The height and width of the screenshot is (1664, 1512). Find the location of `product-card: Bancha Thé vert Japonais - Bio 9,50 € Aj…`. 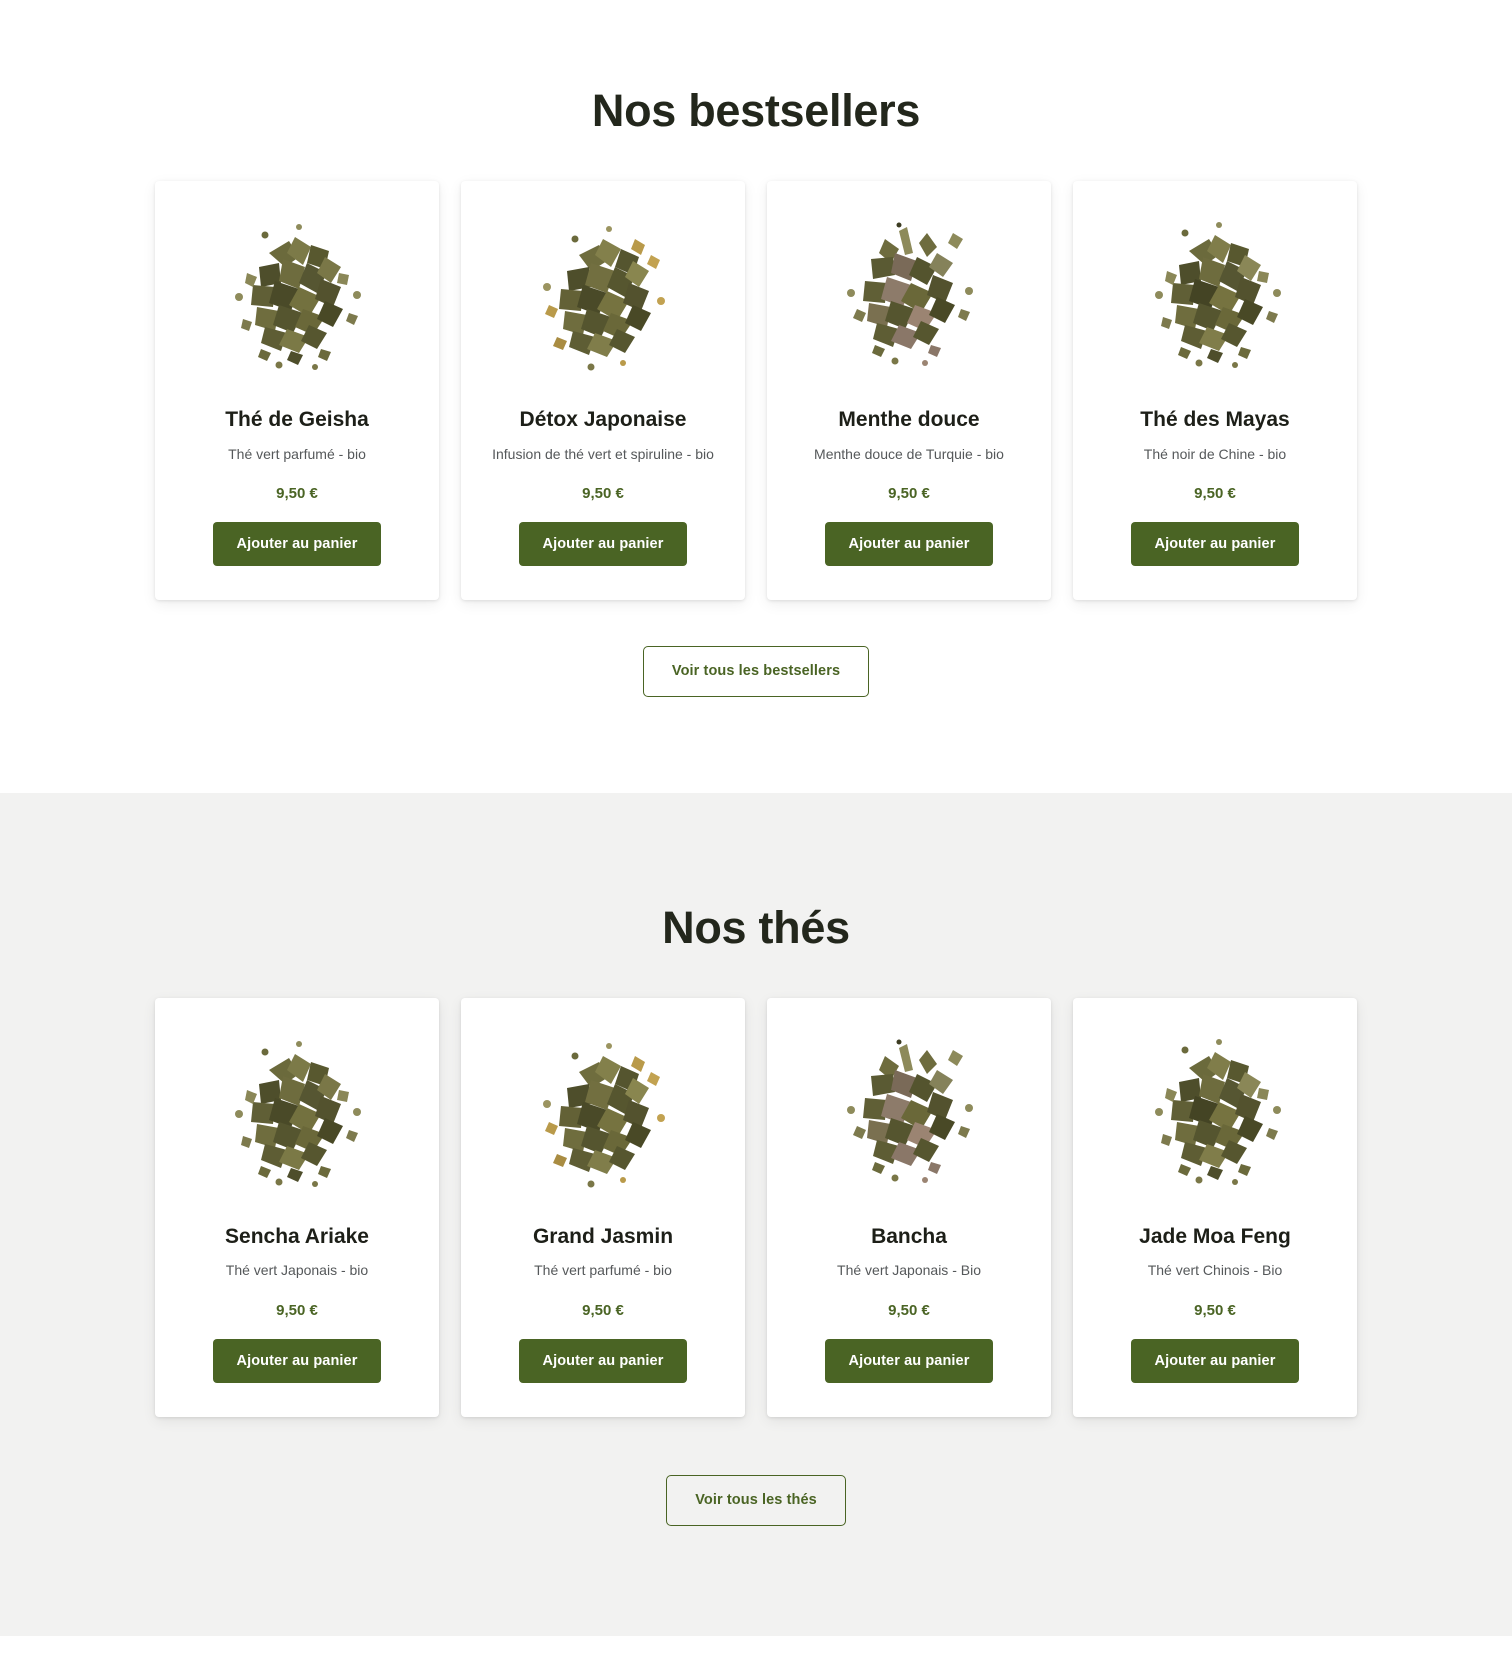

product-card: Bancha Thé vert Japonais - Bio 9,50 € Aj… is located at coordinates (909, 1208).